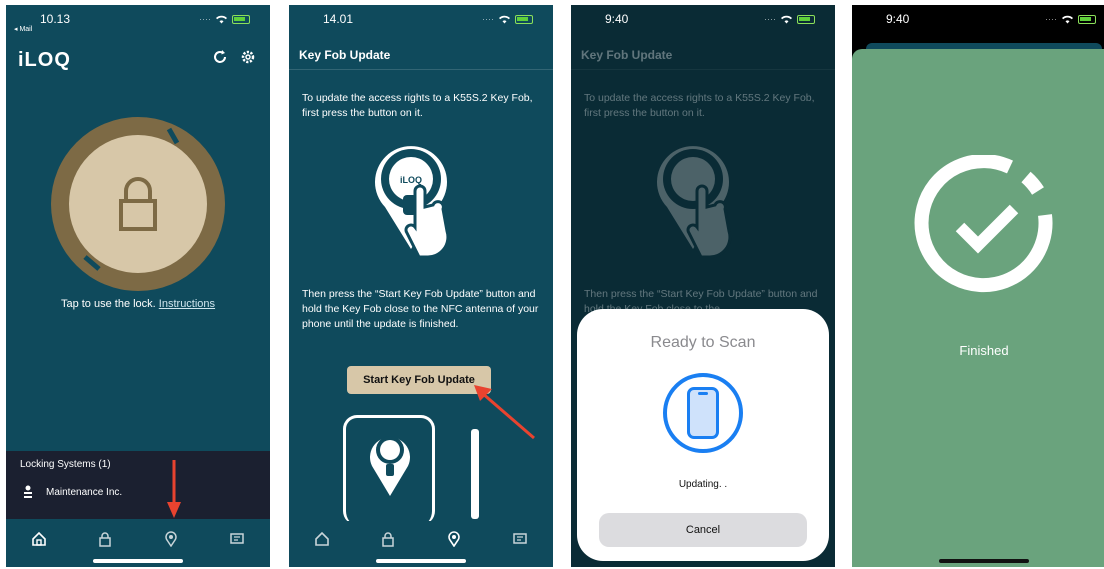  I want to click on app-logo: iLOQ, so click(44, 60).